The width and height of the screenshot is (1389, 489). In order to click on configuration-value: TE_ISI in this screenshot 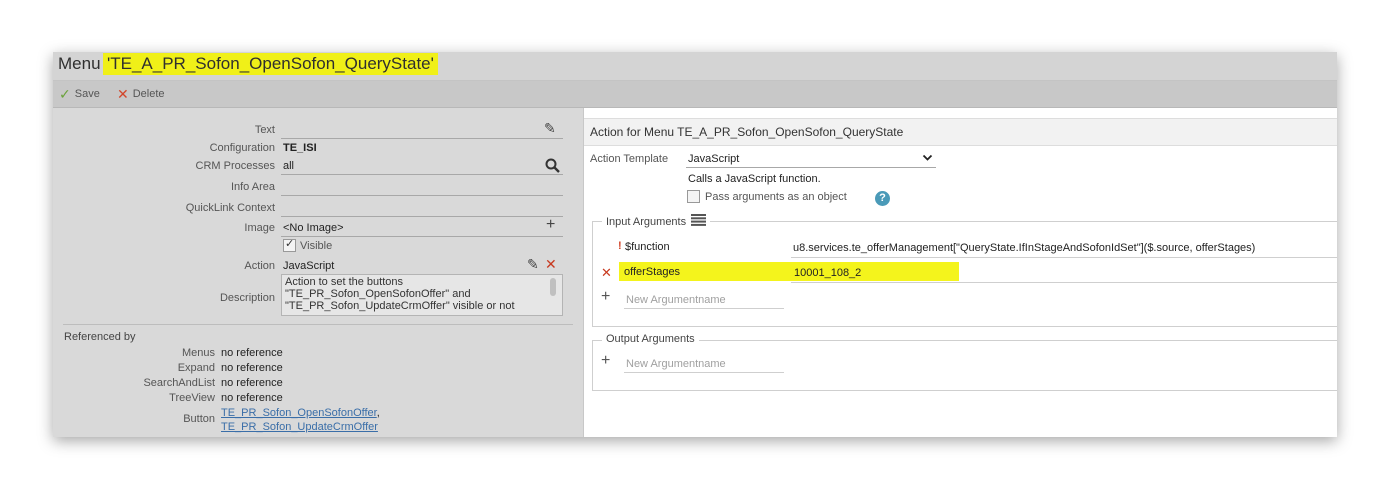, I will do `click(300, 148)`.